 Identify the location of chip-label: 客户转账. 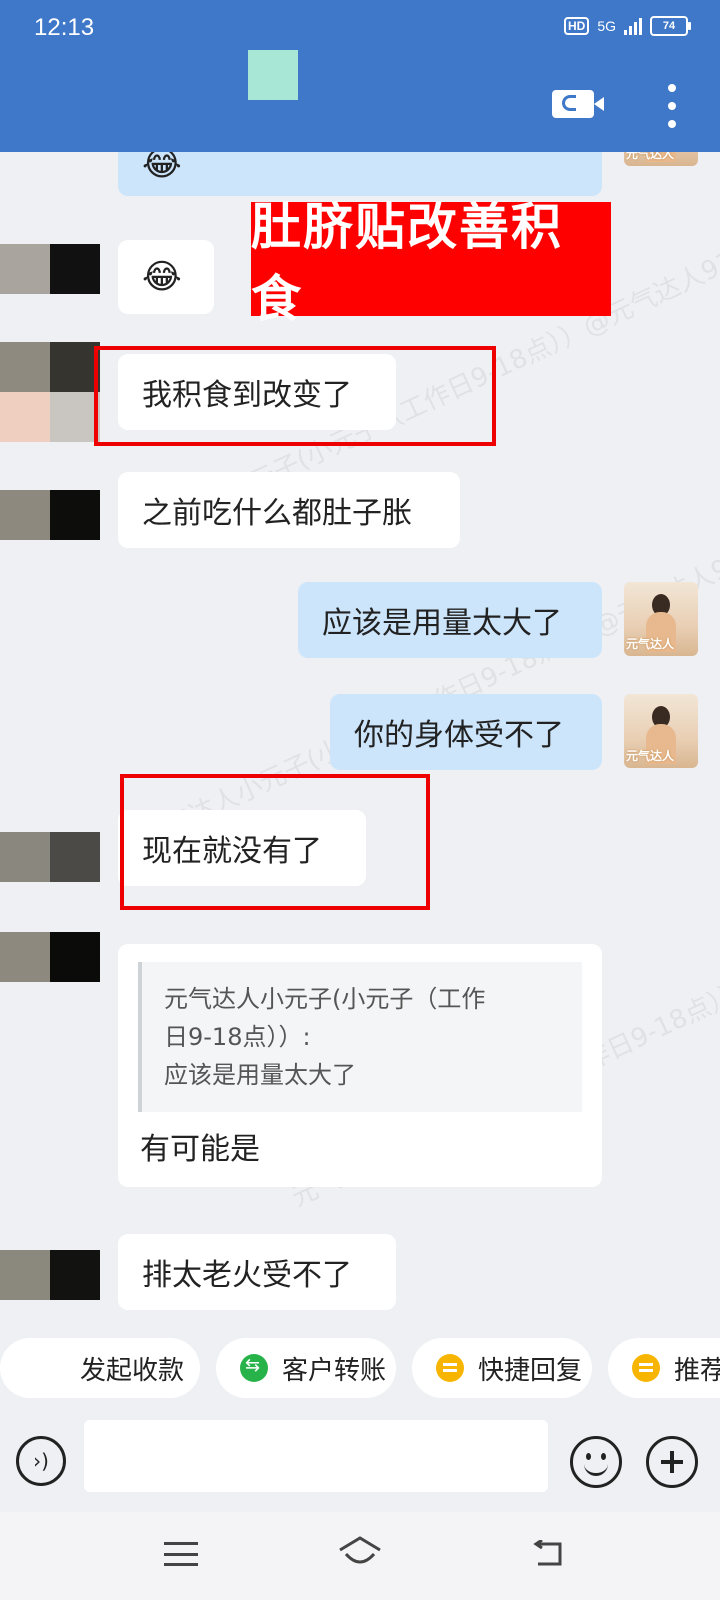
(334, 1370).